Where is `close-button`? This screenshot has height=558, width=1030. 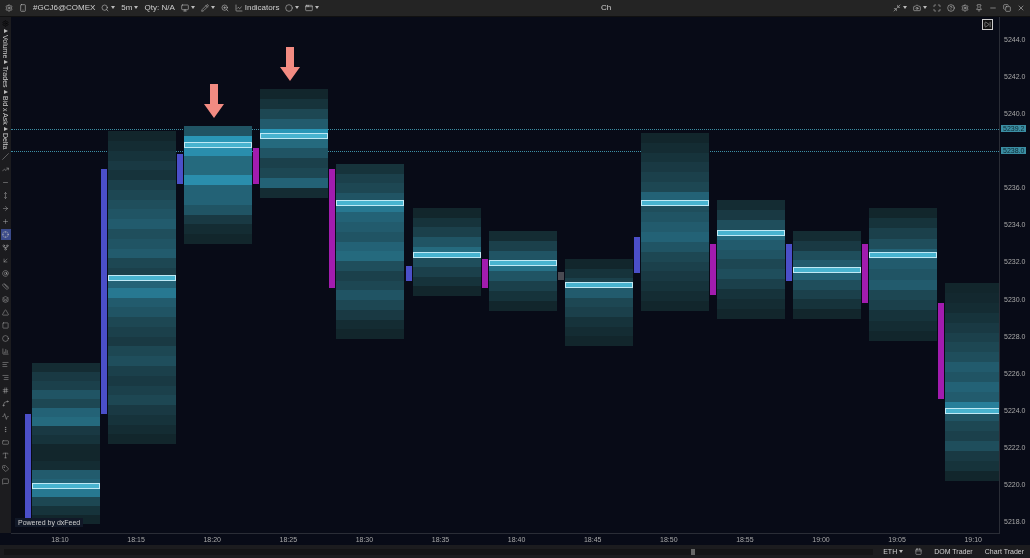
close-button is located at coordinates (1021, 8).